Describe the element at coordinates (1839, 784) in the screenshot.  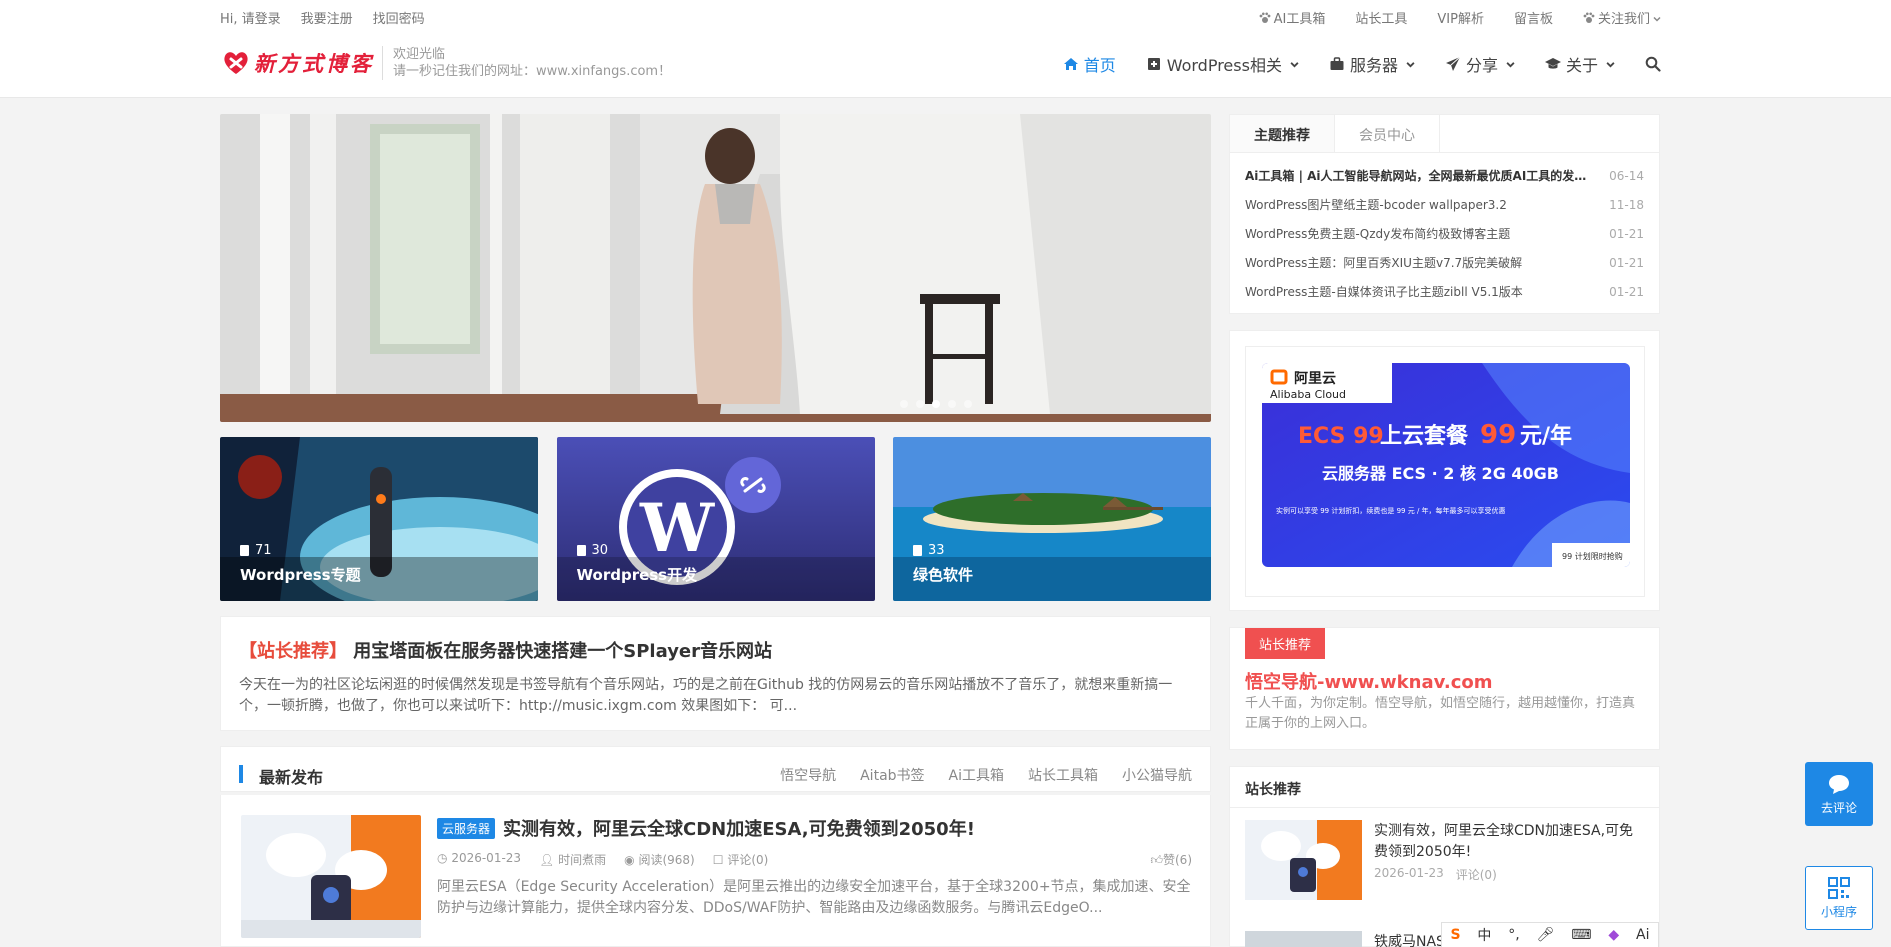
I see `chat-bubble-icon` at that location.